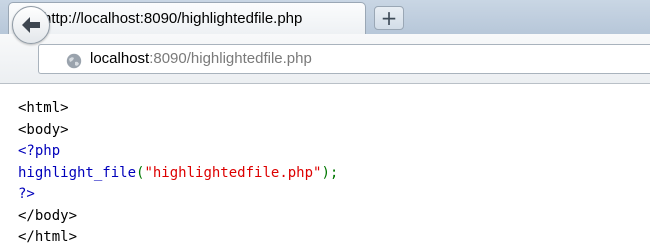 The width and height of the screenshot is (650, 249). What do you see at coordinates (74, 61) in the screenshot?
I see `globe-icon` at bounding box center [74, 61].